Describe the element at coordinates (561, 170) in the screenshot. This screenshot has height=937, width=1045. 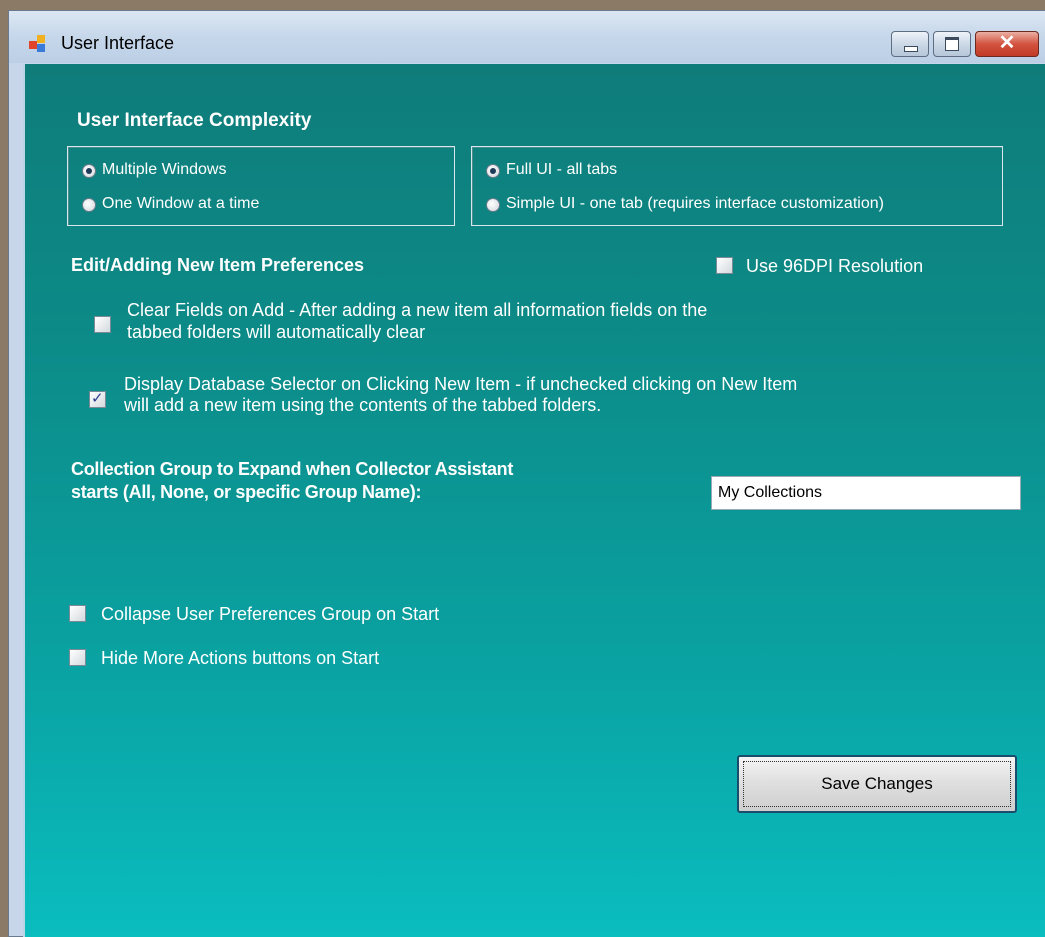
I see `full-ui-label: Full UI - all tabs` at that location.